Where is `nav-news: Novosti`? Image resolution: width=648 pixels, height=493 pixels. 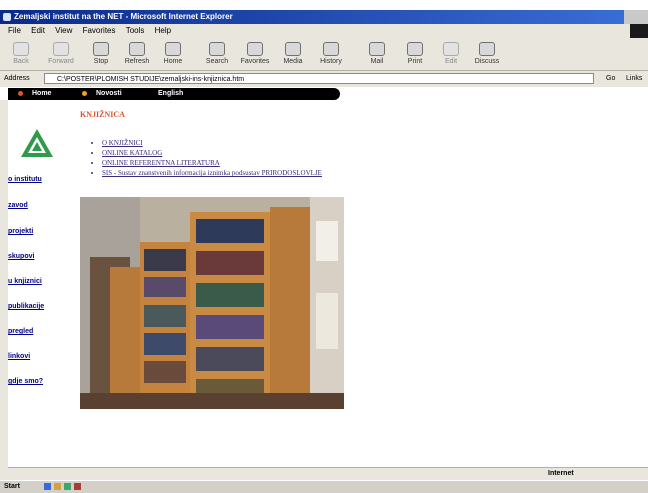 nav-news: Novosti is located at coordinates (109, 94).